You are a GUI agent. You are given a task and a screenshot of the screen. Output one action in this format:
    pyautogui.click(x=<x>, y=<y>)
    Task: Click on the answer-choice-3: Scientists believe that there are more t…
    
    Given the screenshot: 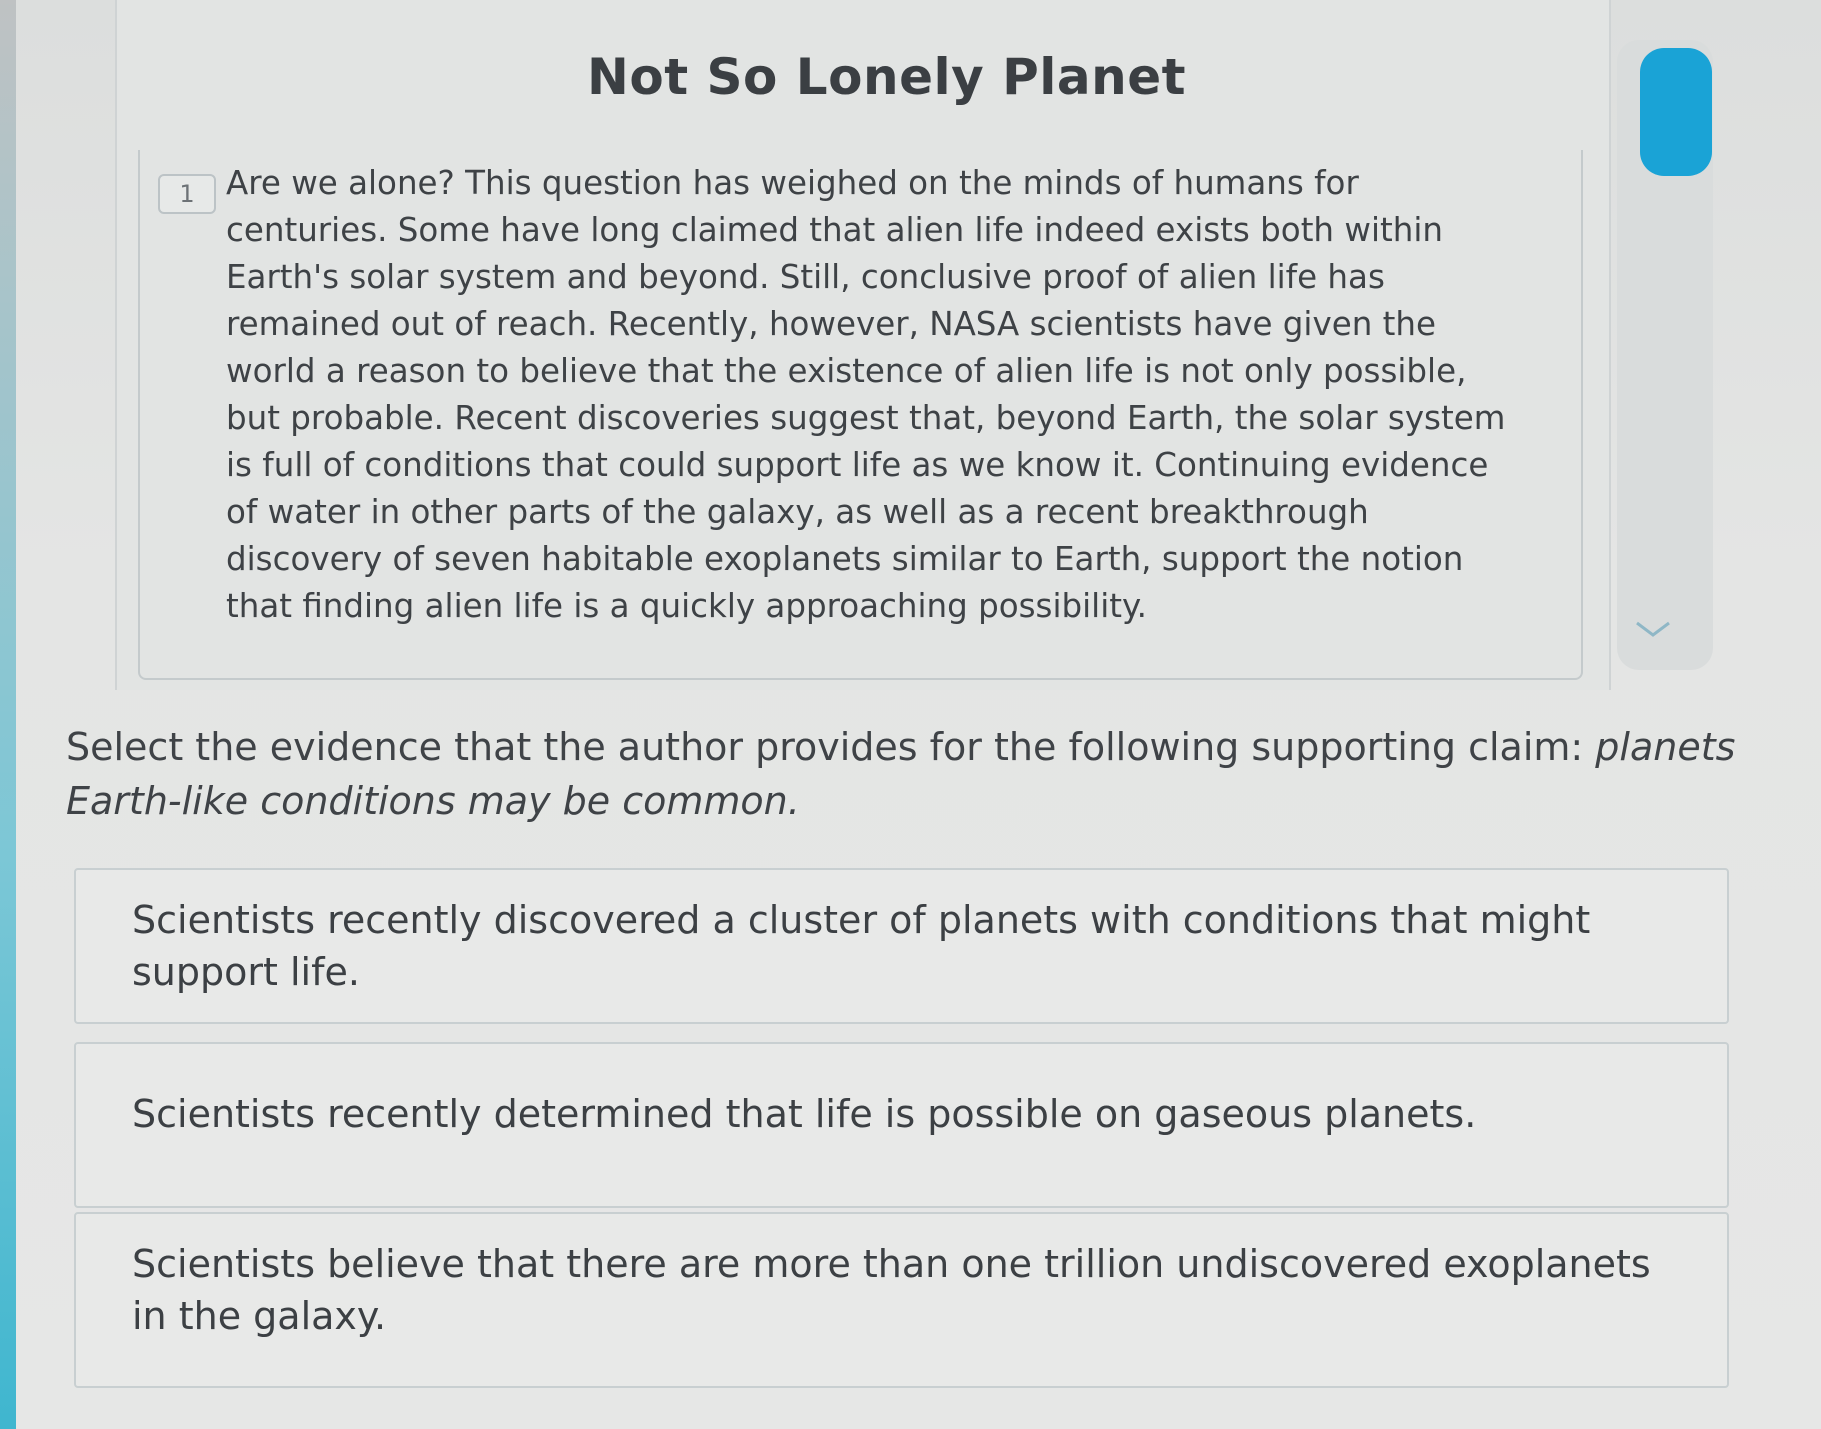 What is the action you would take?
    pyautogui.click(x=901, y=1300)
    